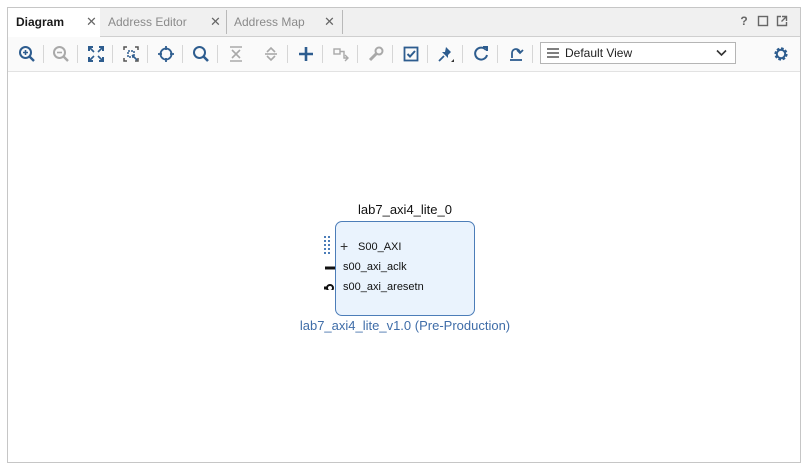 The width and height of the screenshot is (808, 472). Describe the element at coordinates (782, 21) in the screenshot. I see `float-icon` at that location.